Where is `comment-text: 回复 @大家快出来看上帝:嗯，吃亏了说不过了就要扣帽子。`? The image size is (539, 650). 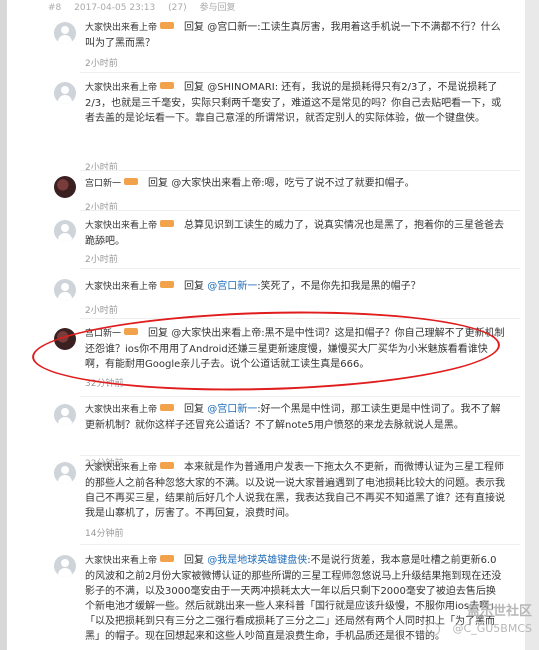 comment-text: 回复 @大家快出来看上帝:嗯，吃亏了说不过了就要扣帽子。 is located at coordinates (281, 183).